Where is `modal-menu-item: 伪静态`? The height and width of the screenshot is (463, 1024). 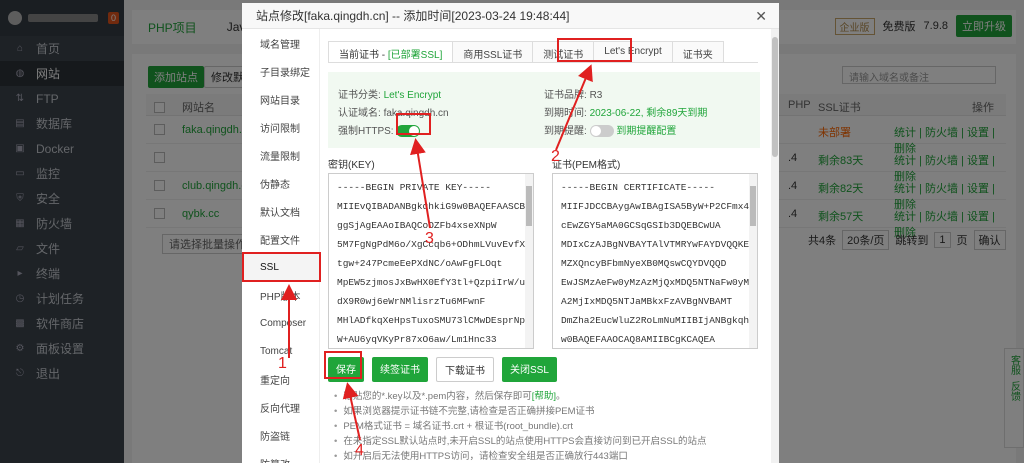
modal-menu-item: 伪静态 is located at coordinates (280, 183).